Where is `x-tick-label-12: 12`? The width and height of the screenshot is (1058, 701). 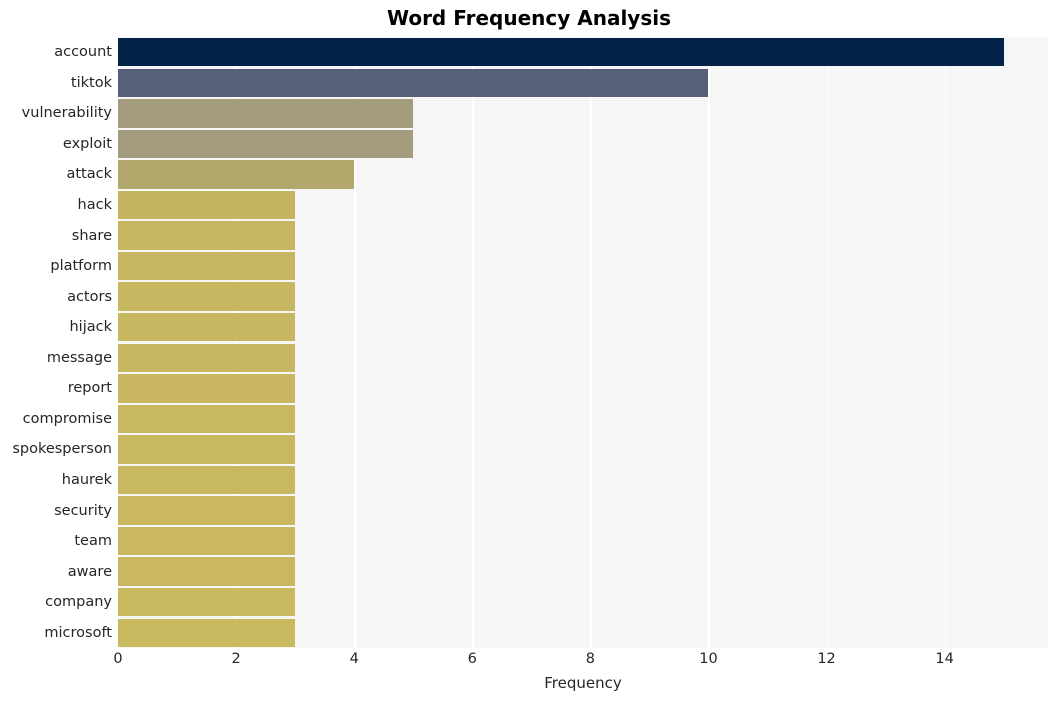
x-tick-label-12: 12 is located at coordinates (826, 659).